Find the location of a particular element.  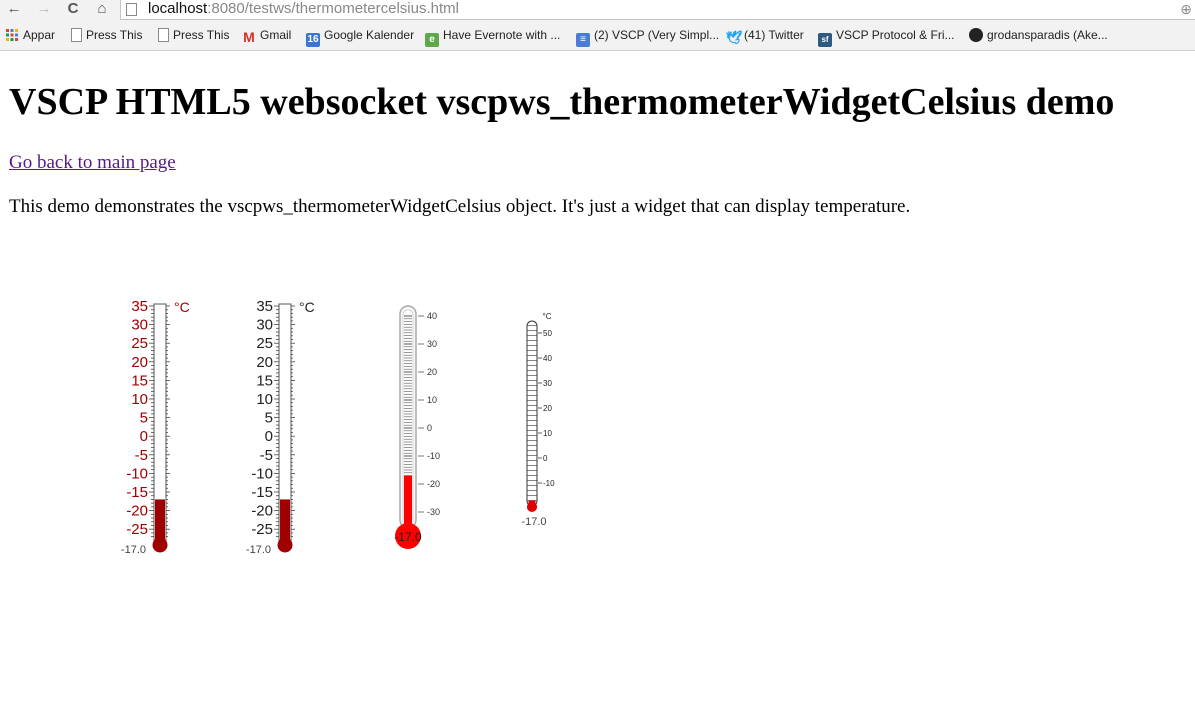

scale-label: -30 is located at coordinates (433, 512).